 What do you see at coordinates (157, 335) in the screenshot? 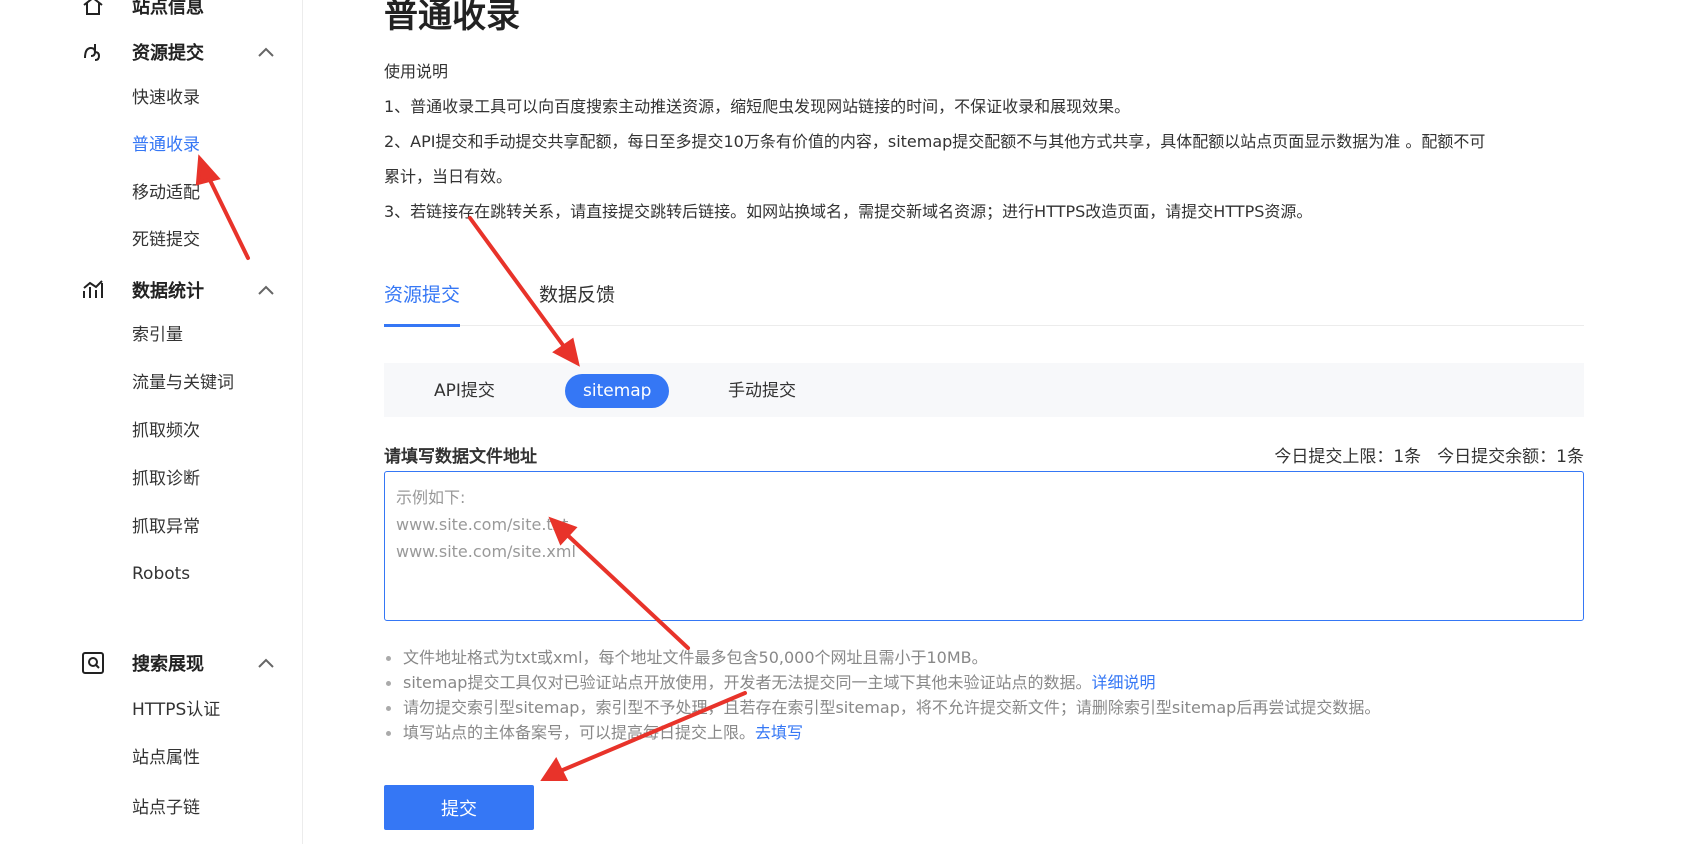
I see `sidebar-item-index-volume: 索引量` at bounding box center [157, 335].